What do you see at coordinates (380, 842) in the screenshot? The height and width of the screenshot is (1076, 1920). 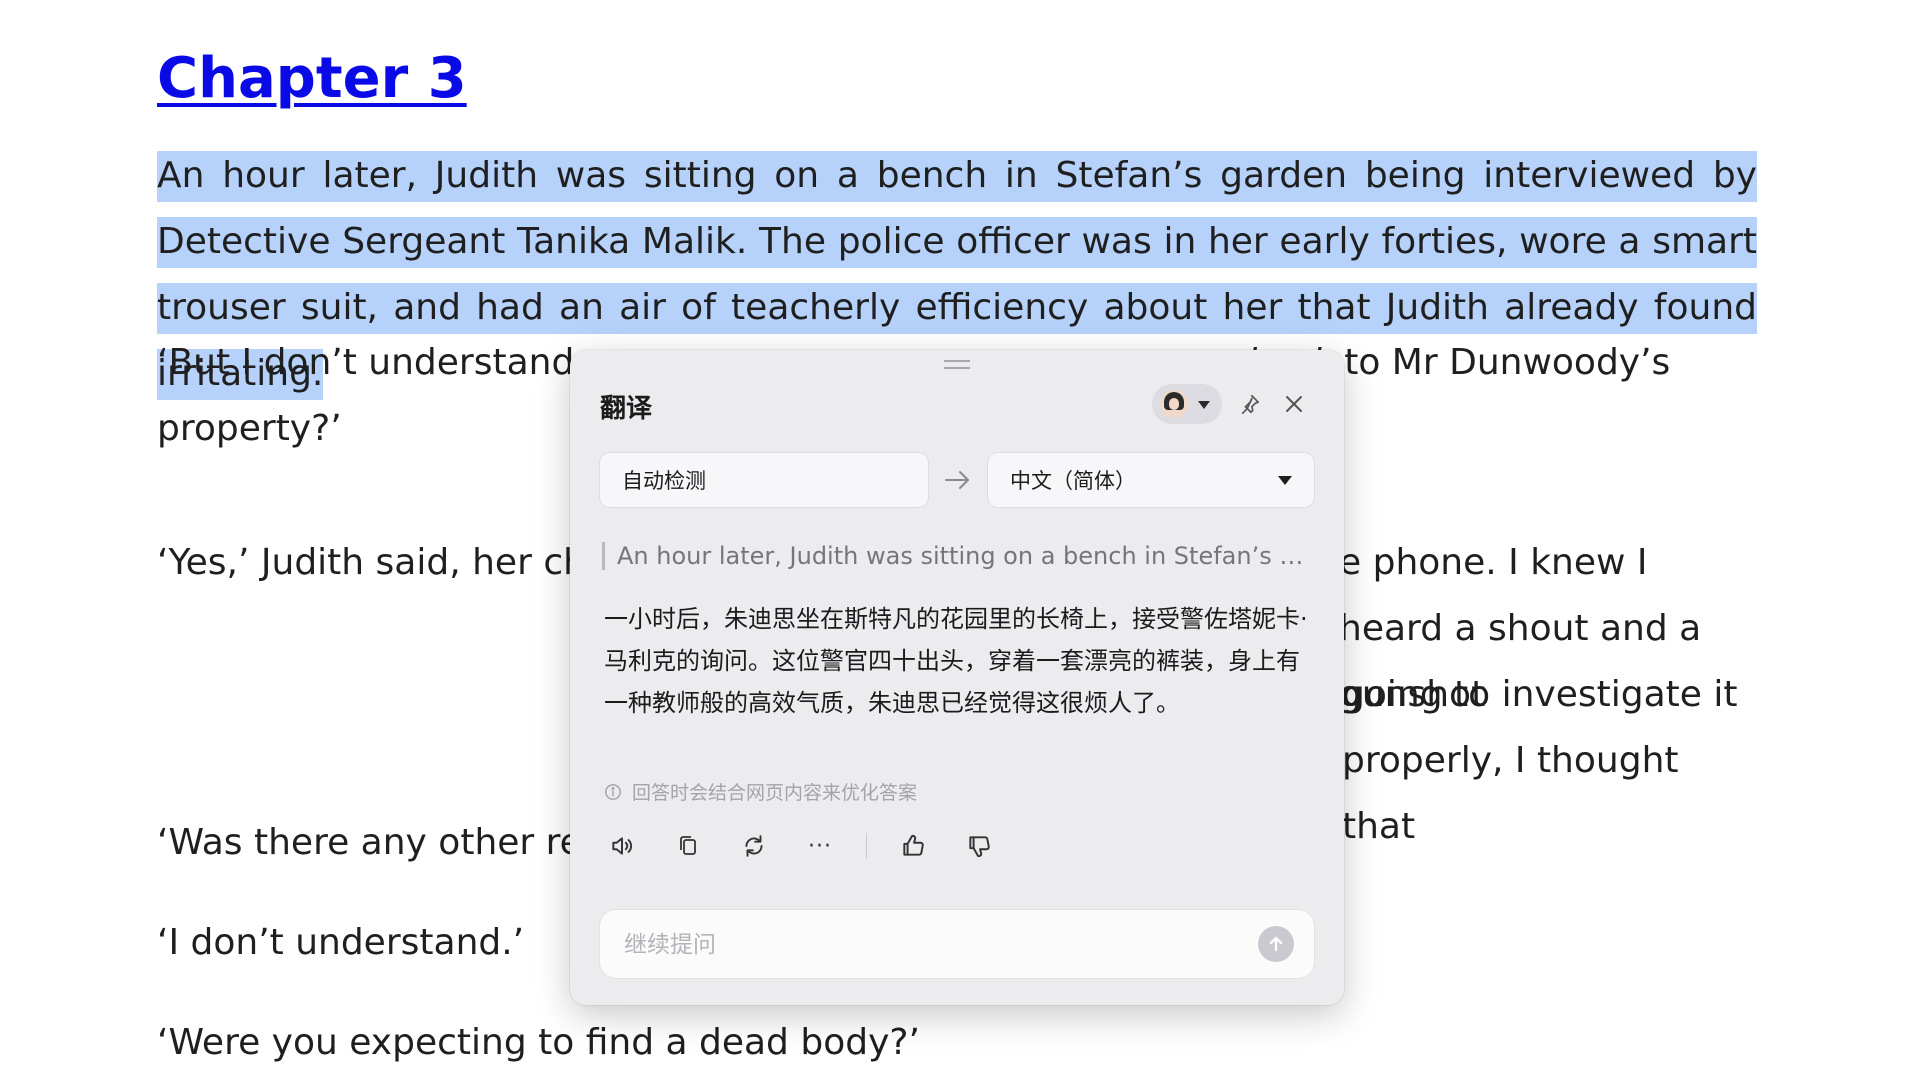 I see `paragraph-4-text: ‘Was there any other rea` at bounding box center [380, 842].